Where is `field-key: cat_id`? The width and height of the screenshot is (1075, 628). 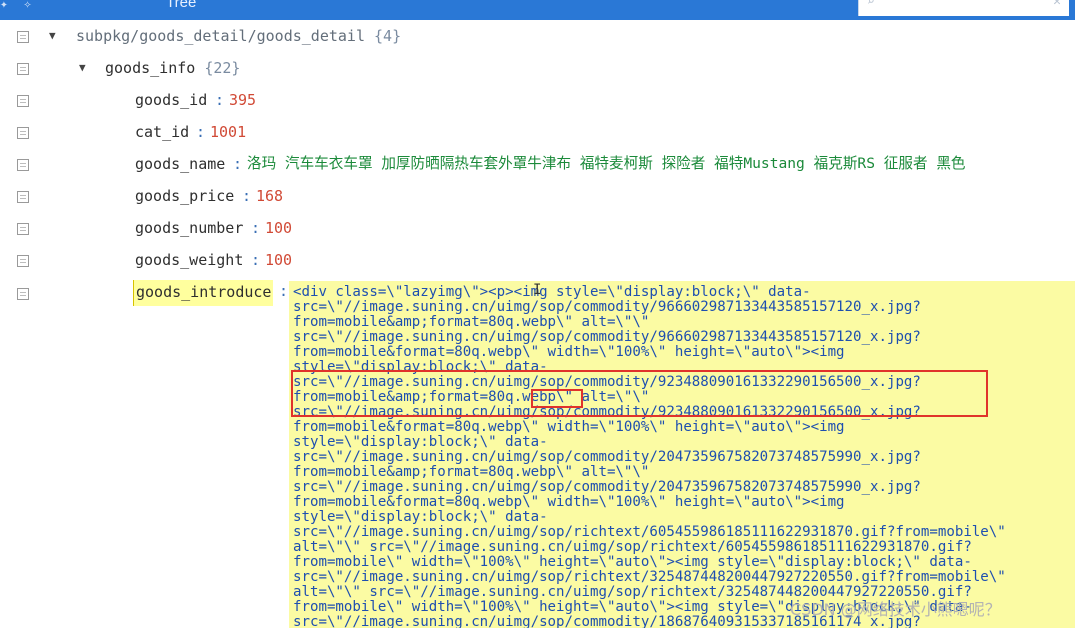 field-key: cat_id is located at coordinates (162, 132).